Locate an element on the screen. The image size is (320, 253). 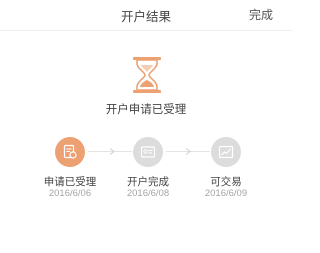
step-opened-icon is located at coordinates (148, 152).